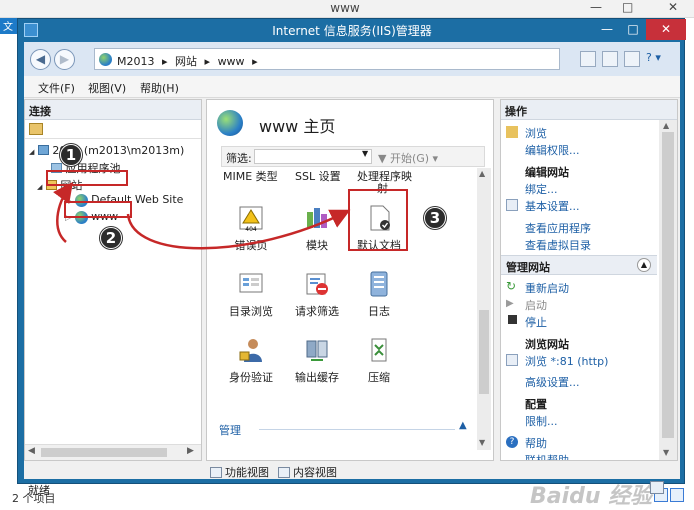  Describe the element at coordinates (251, 311) in the screenshot. I see `feature-label: 目录浏览` at that location.